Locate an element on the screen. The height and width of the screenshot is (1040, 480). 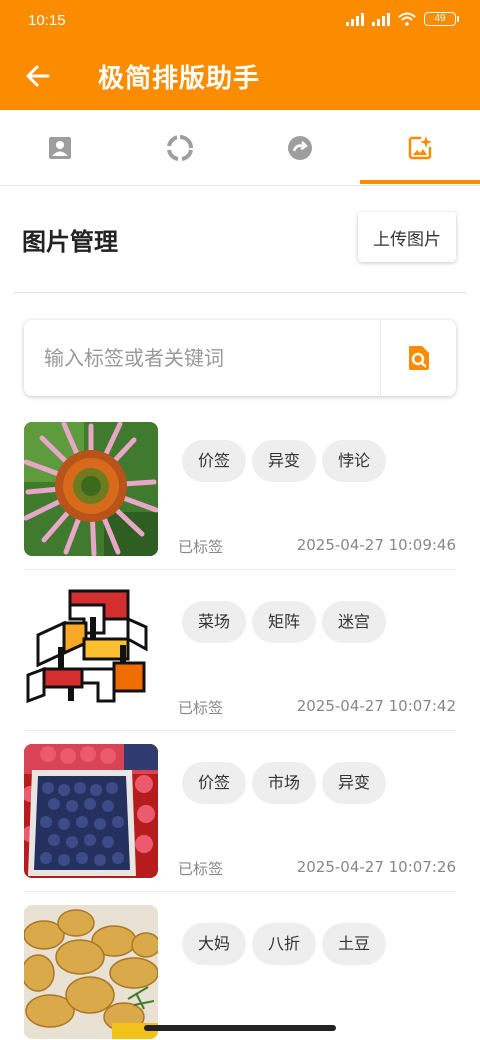
upload-image-button: 上传图片 is located at coordinates (407, 237).